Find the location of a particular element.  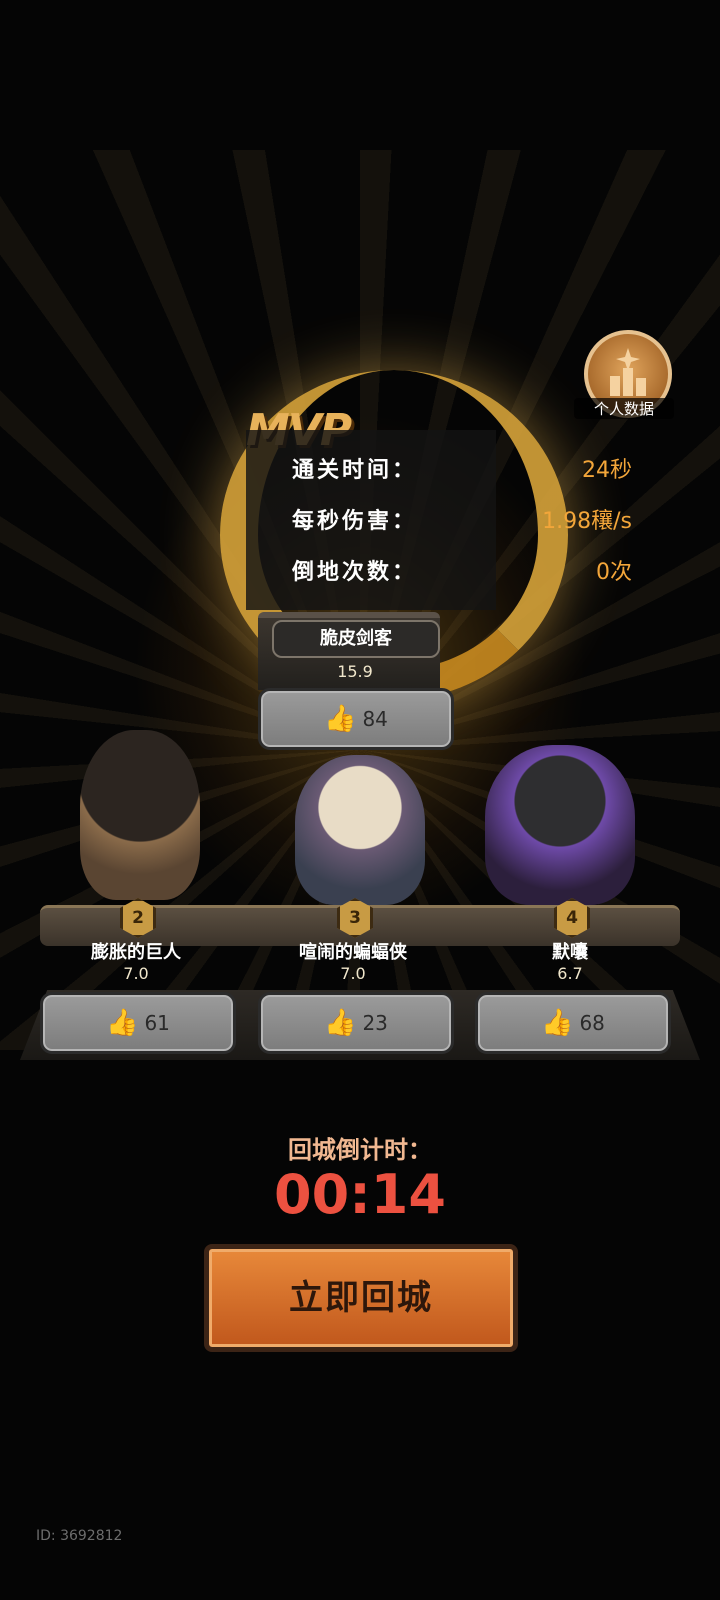

return-to-town-button: 立即回城 is located at coordinates (361, 1298).